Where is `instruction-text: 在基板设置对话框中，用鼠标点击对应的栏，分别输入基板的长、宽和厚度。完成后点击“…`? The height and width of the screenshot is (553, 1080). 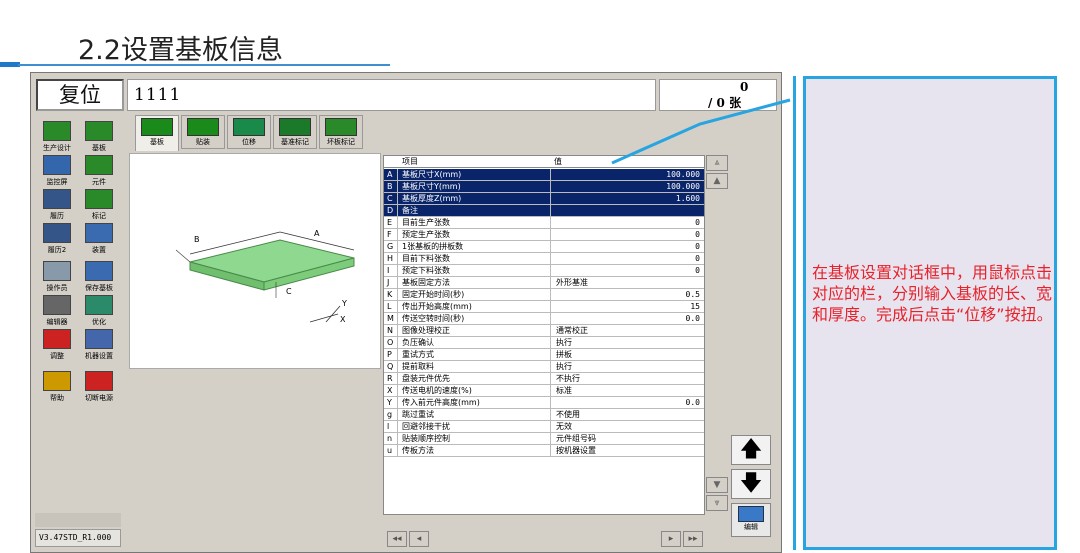 instruction-text: 在基板设置对话框中，用鼠标点击对应的栏，分别输入基板的长、宽和厚度。完成后点击“… is located at coordinates (932, 293).